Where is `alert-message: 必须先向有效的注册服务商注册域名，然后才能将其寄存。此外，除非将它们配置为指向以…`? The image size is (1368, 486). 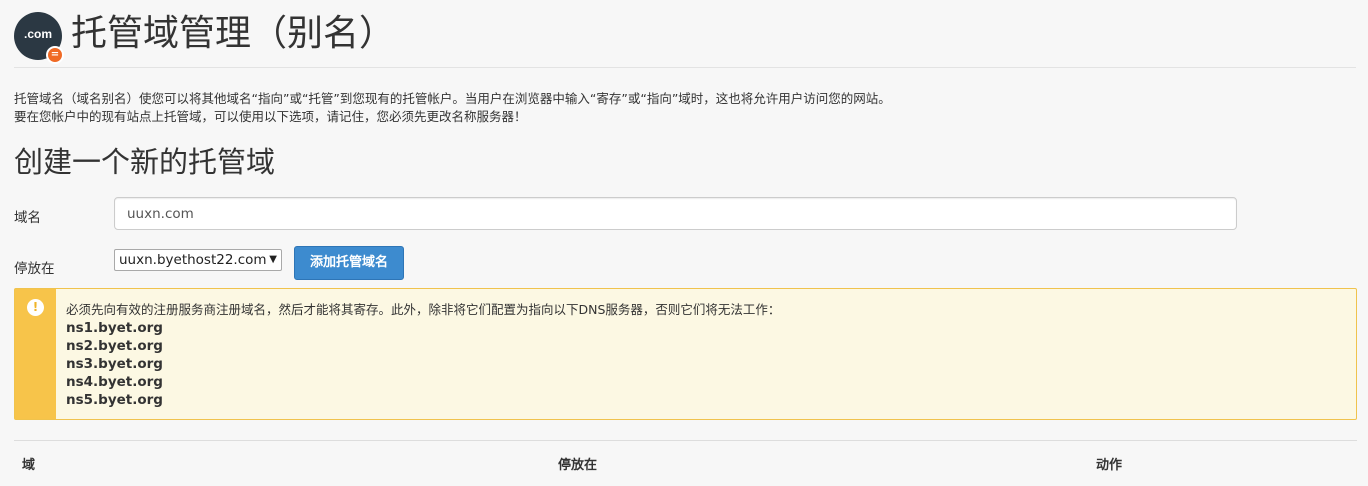
alert-message: 必须先向有效的注册服务商注册域名，然后才能将其寄存。此外，除非将它们配置为指向以… is located at coordinates (423, 309).